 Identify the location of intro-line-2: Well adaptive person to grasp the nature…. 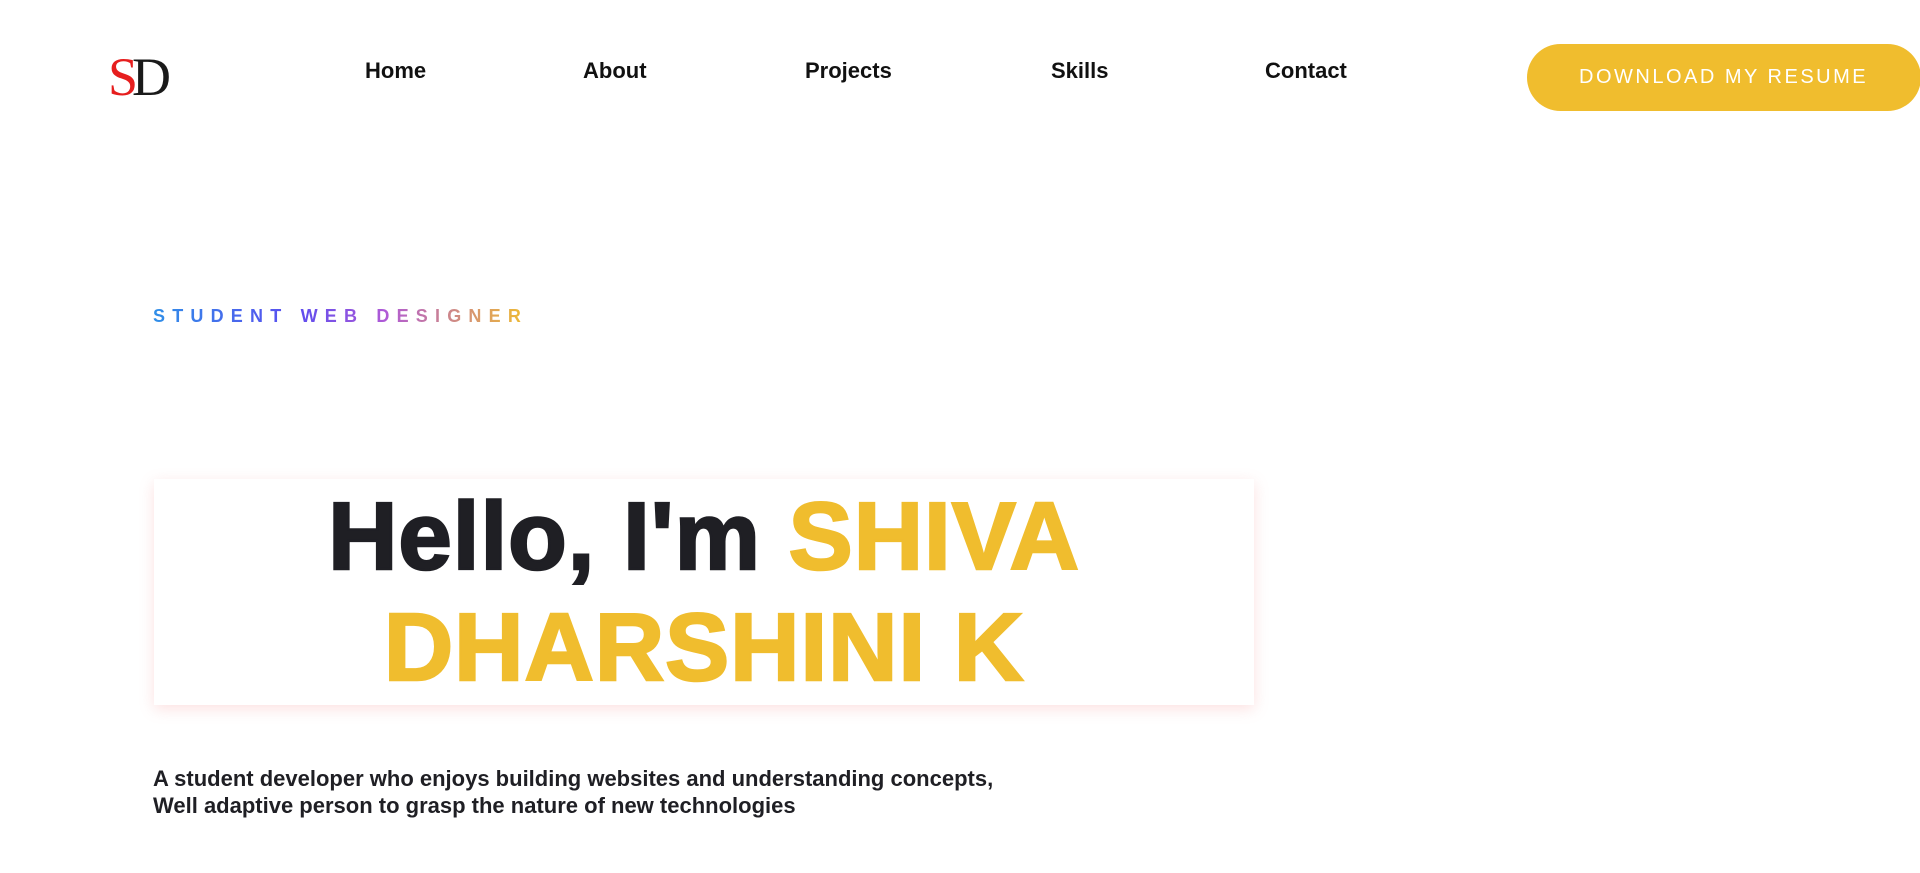
(474, 805).